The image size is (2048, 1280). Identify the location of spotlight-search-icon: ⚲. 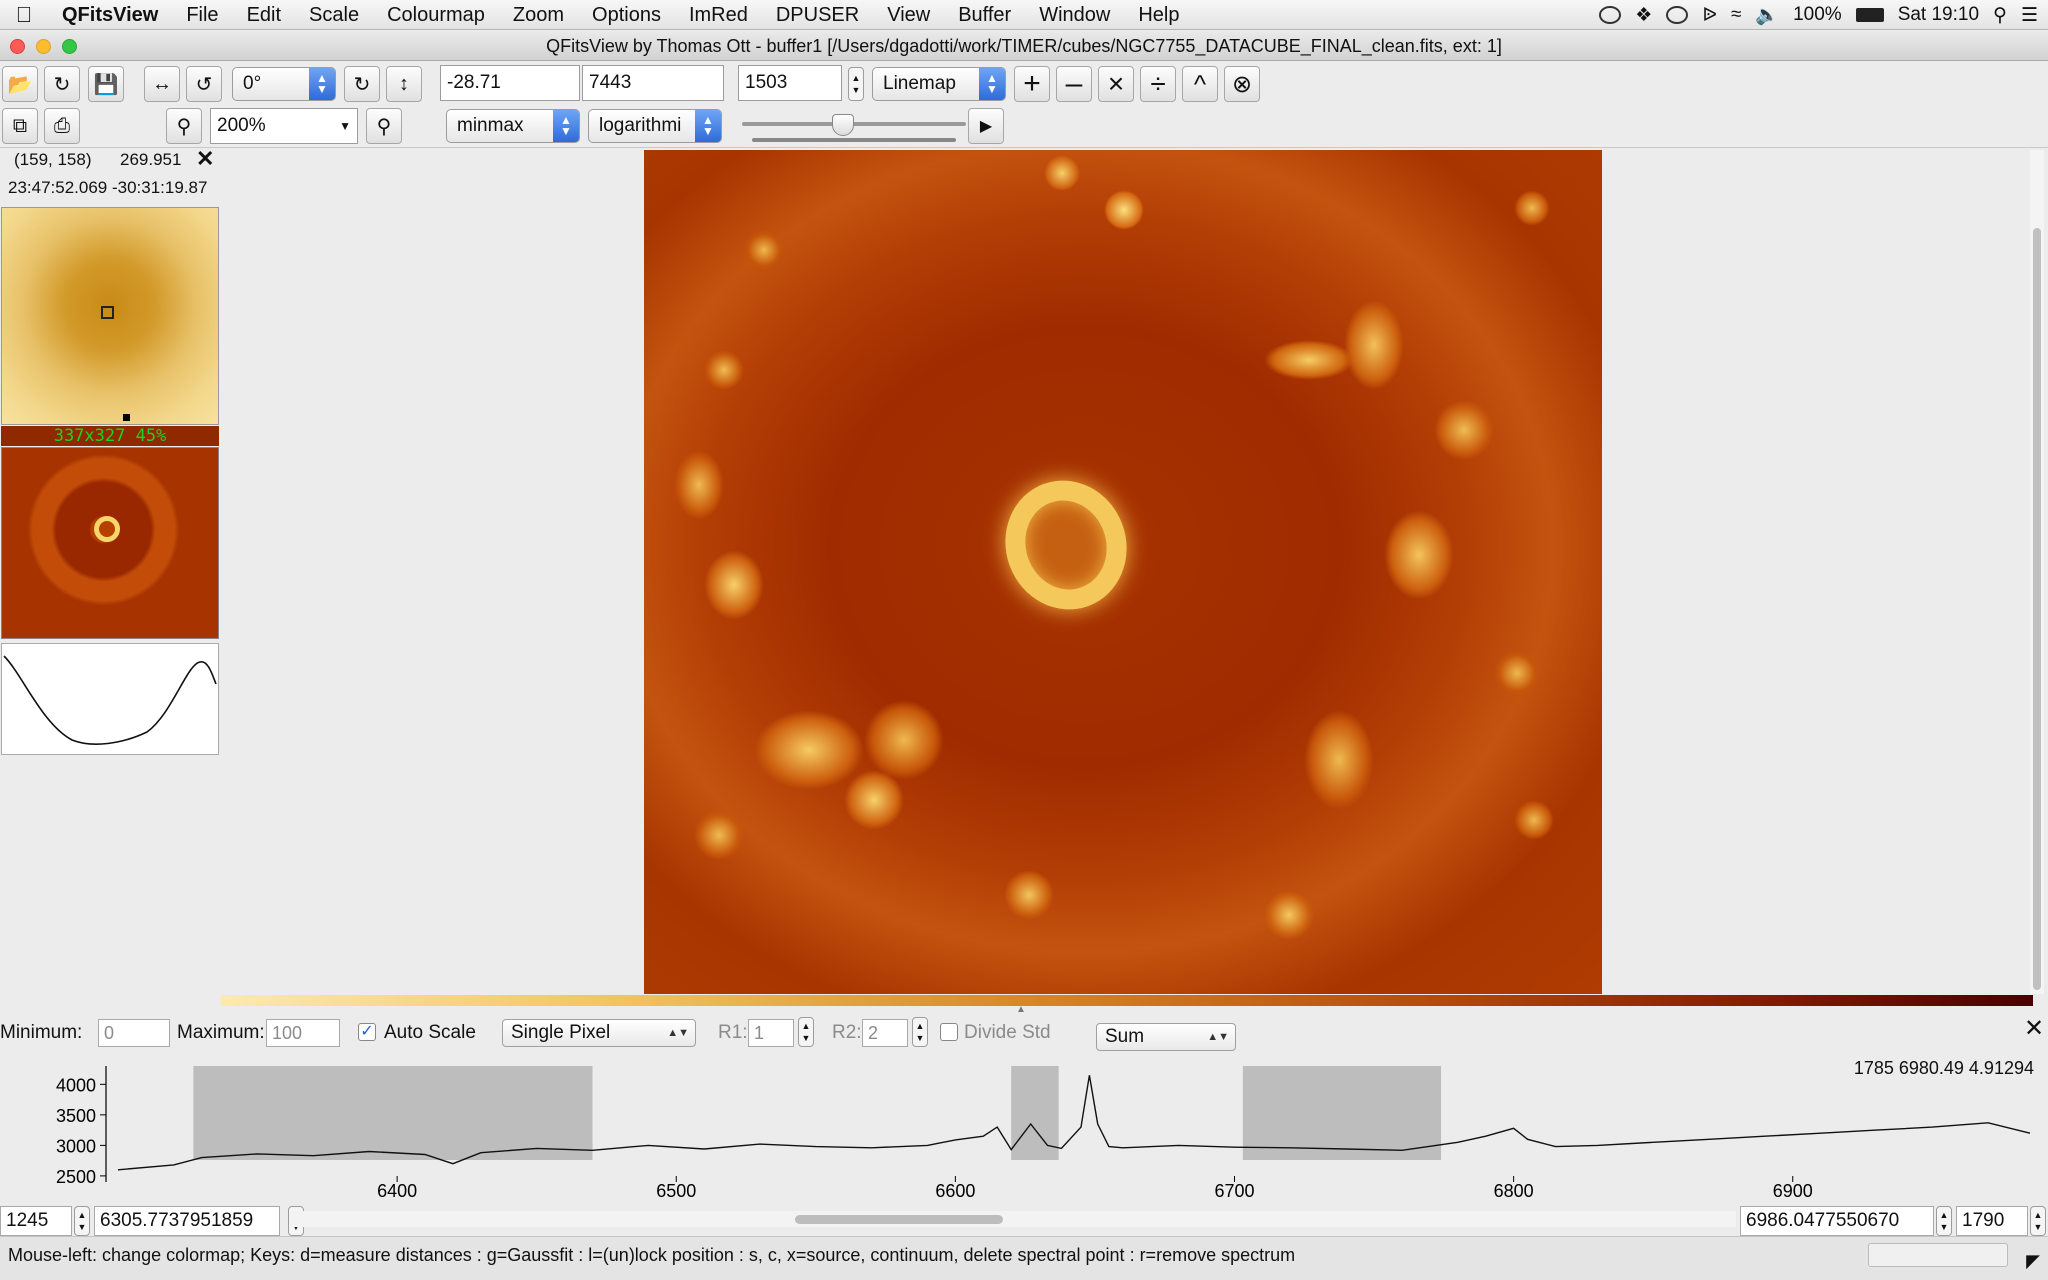
(2000, 15).